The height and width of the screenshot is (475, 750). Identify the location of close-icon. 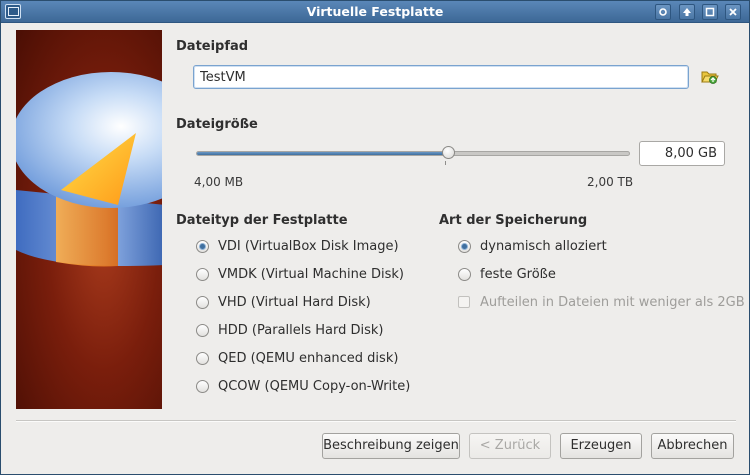
(733, 12).